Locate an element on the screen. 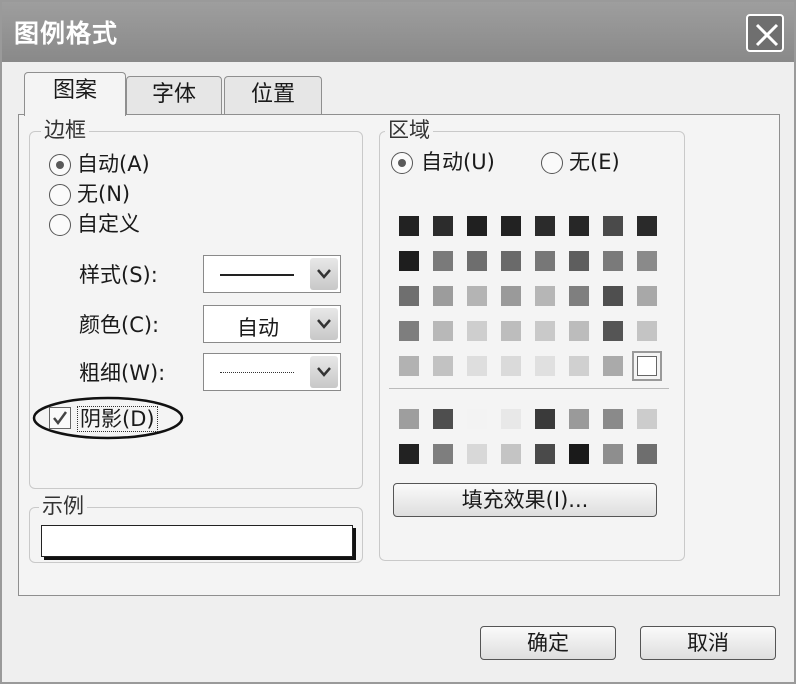 This screenshot has height=684, width=796. border-auto-radio is located at coordinates (60, 165).